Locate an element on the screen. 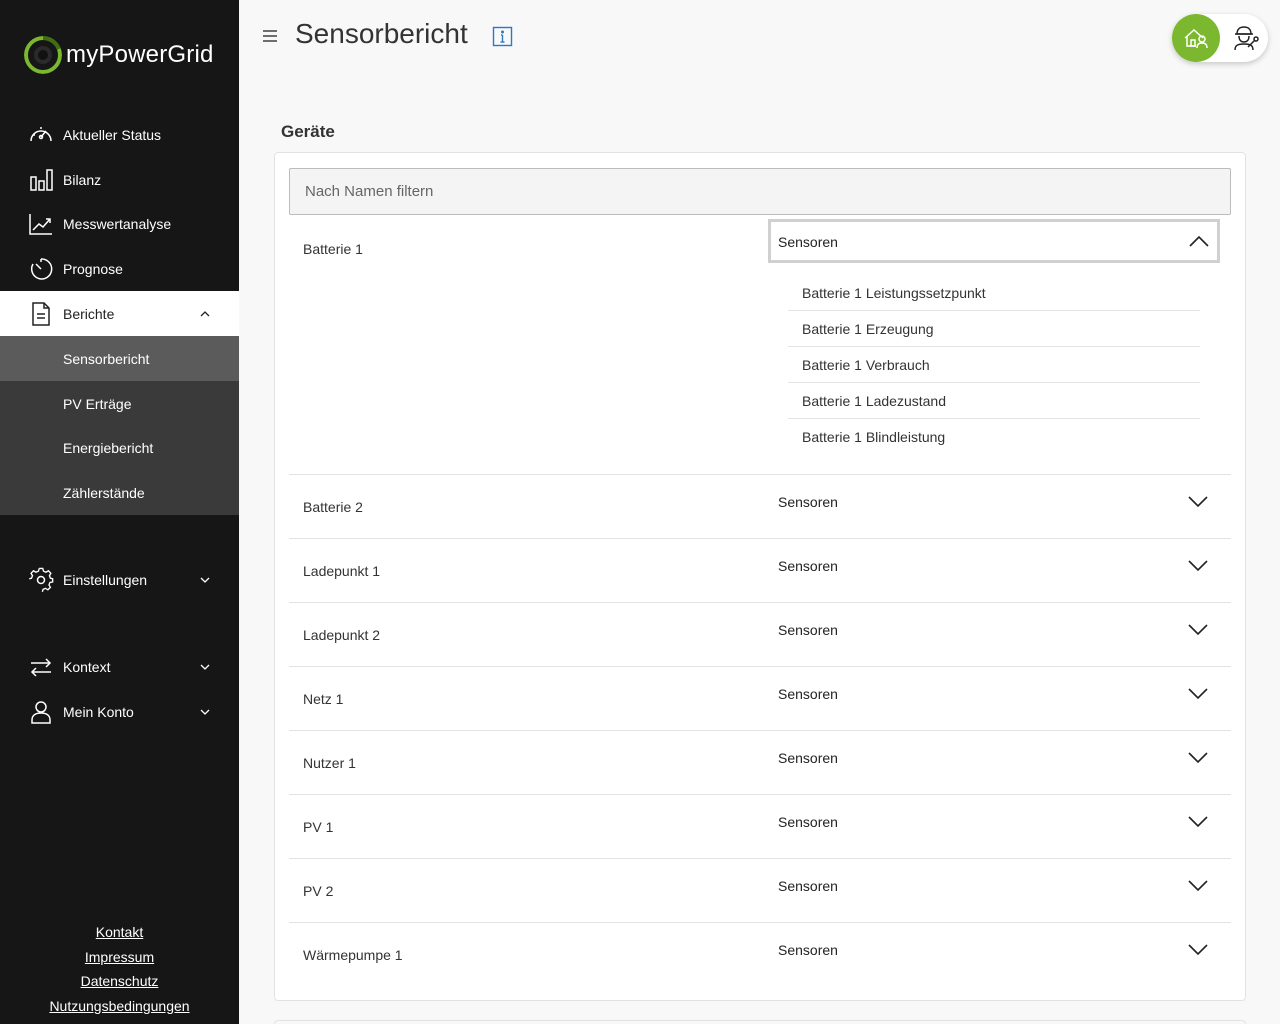 The image size is (1280, 1024). device-row-pv-1: PV 1 Sensoren is located at coordinates (760, 827).